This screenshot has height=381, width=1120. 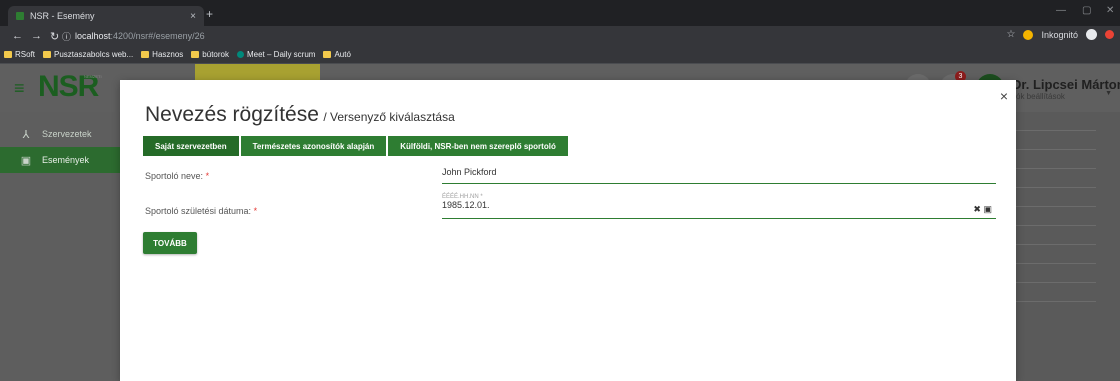 I want to click on extension-red-icon, so click(x=1109, y=34).